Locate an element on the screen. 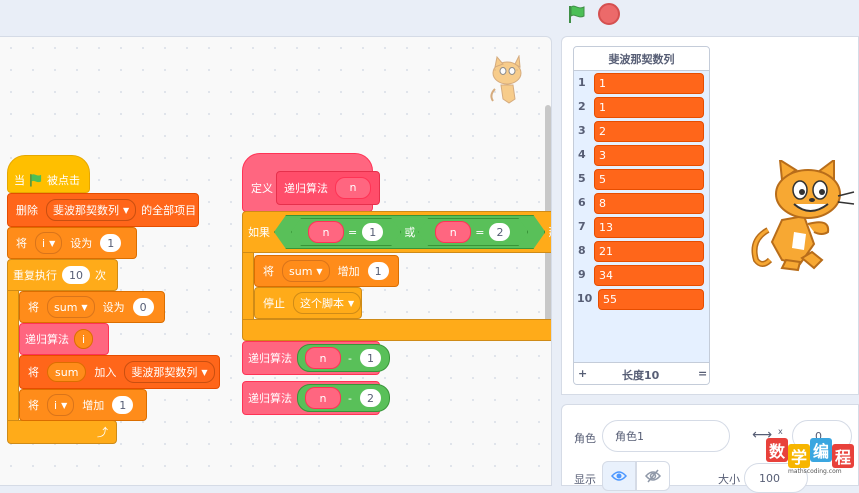 This screenshot has height=493, width=859. list-item-value: 5 is located at coordinates (649, 179).